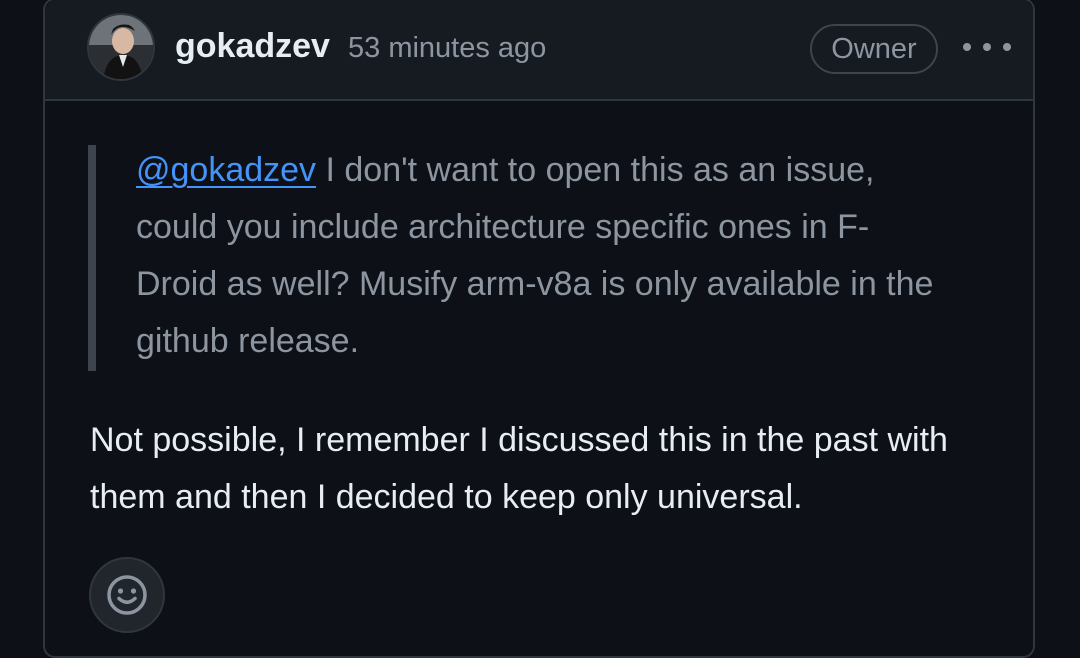 Image resolution: width=1080 pixels, height=658 pixels. I want to click on avatar-image, so click(121, 47).